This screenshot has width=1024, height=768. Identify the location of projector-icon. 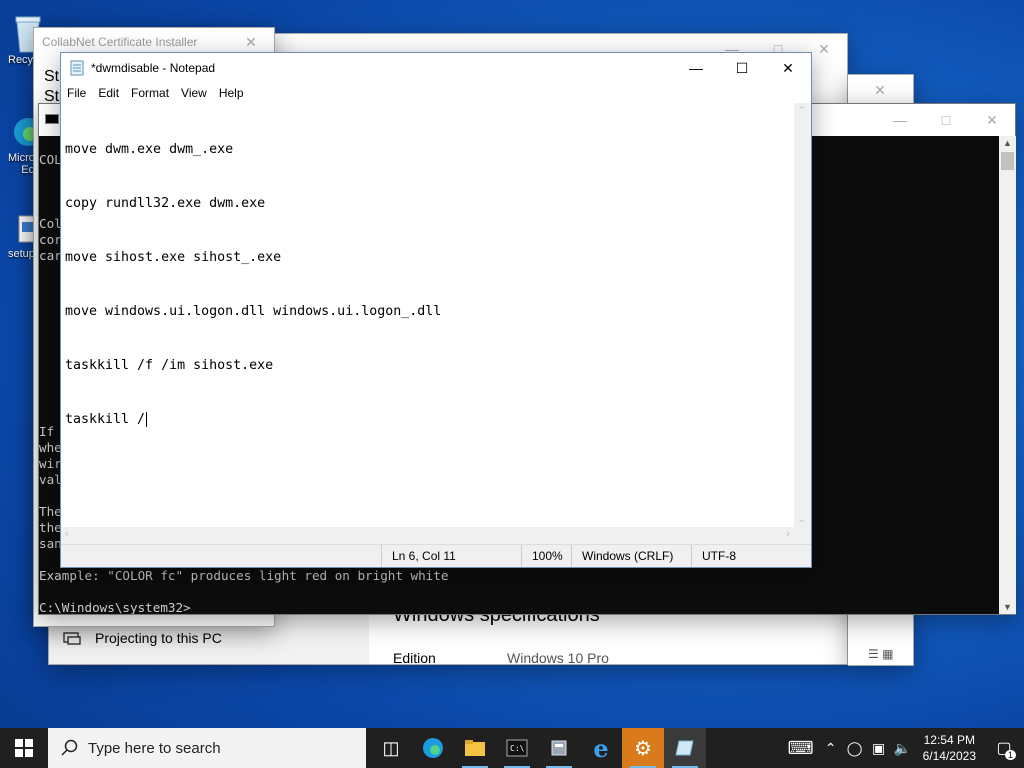
(72, 638).